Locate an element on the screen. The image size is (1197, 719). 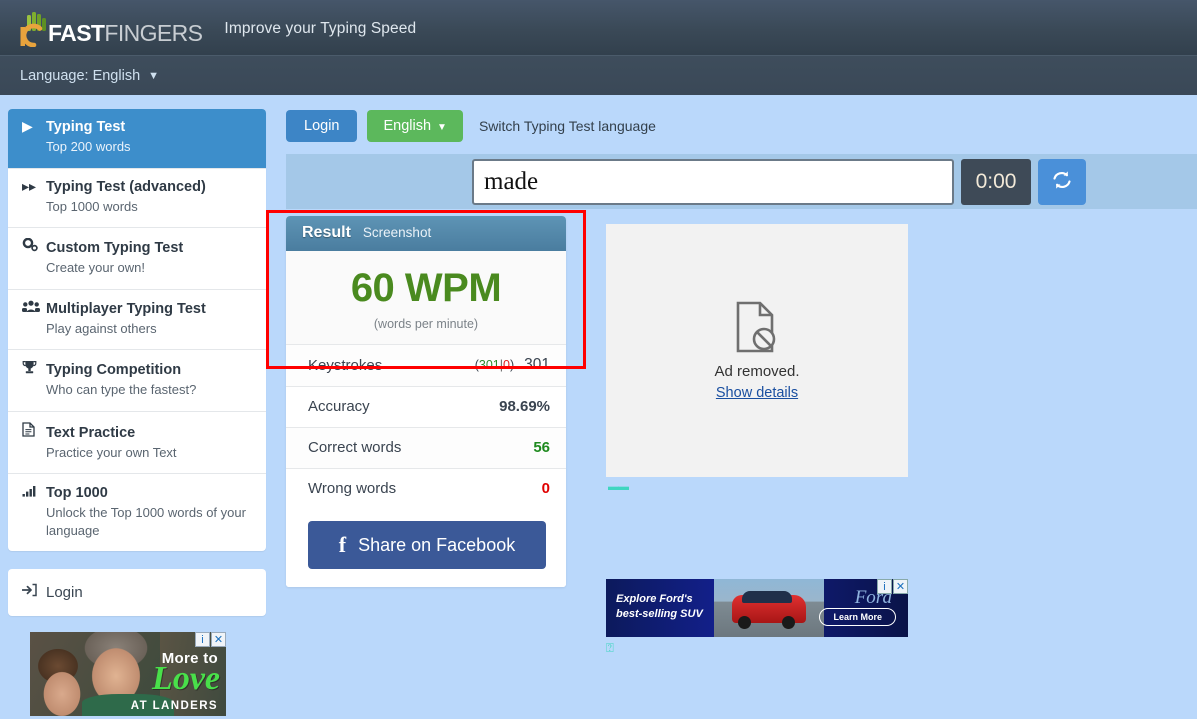
result-screenshot-label: Screenshot is located at coordinates (397, 232).